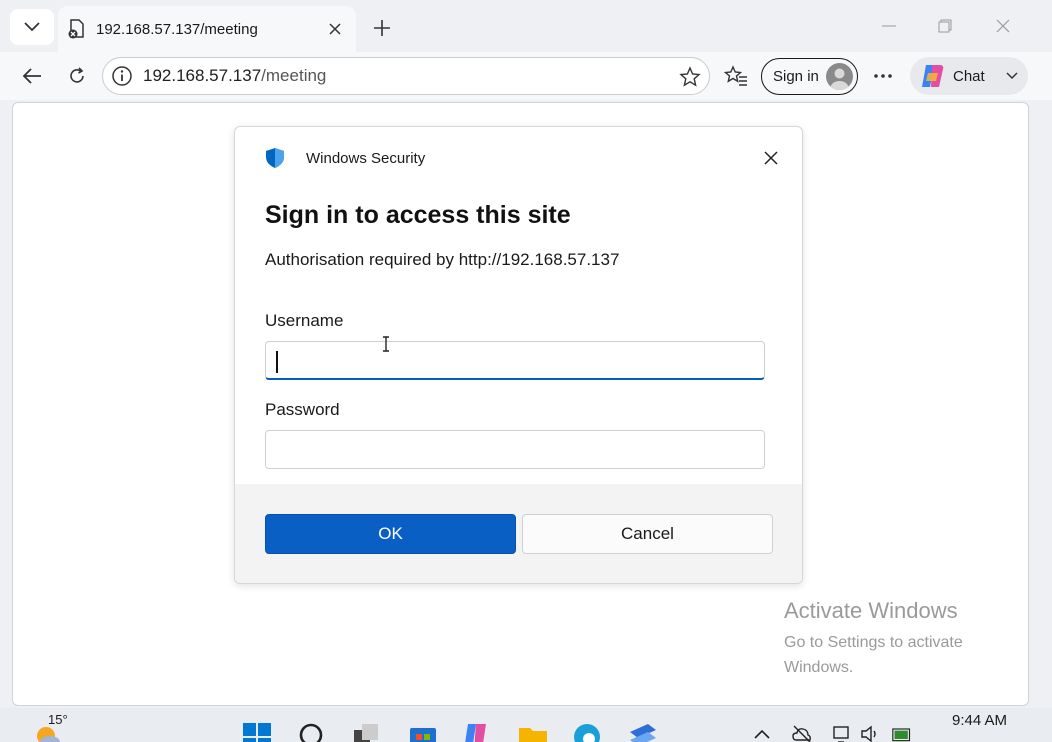 The width and height of the screenshot is (1052, 742). Describe the element at coordinates (313, 732) in the screenshot. I see `search-icon` at that location.